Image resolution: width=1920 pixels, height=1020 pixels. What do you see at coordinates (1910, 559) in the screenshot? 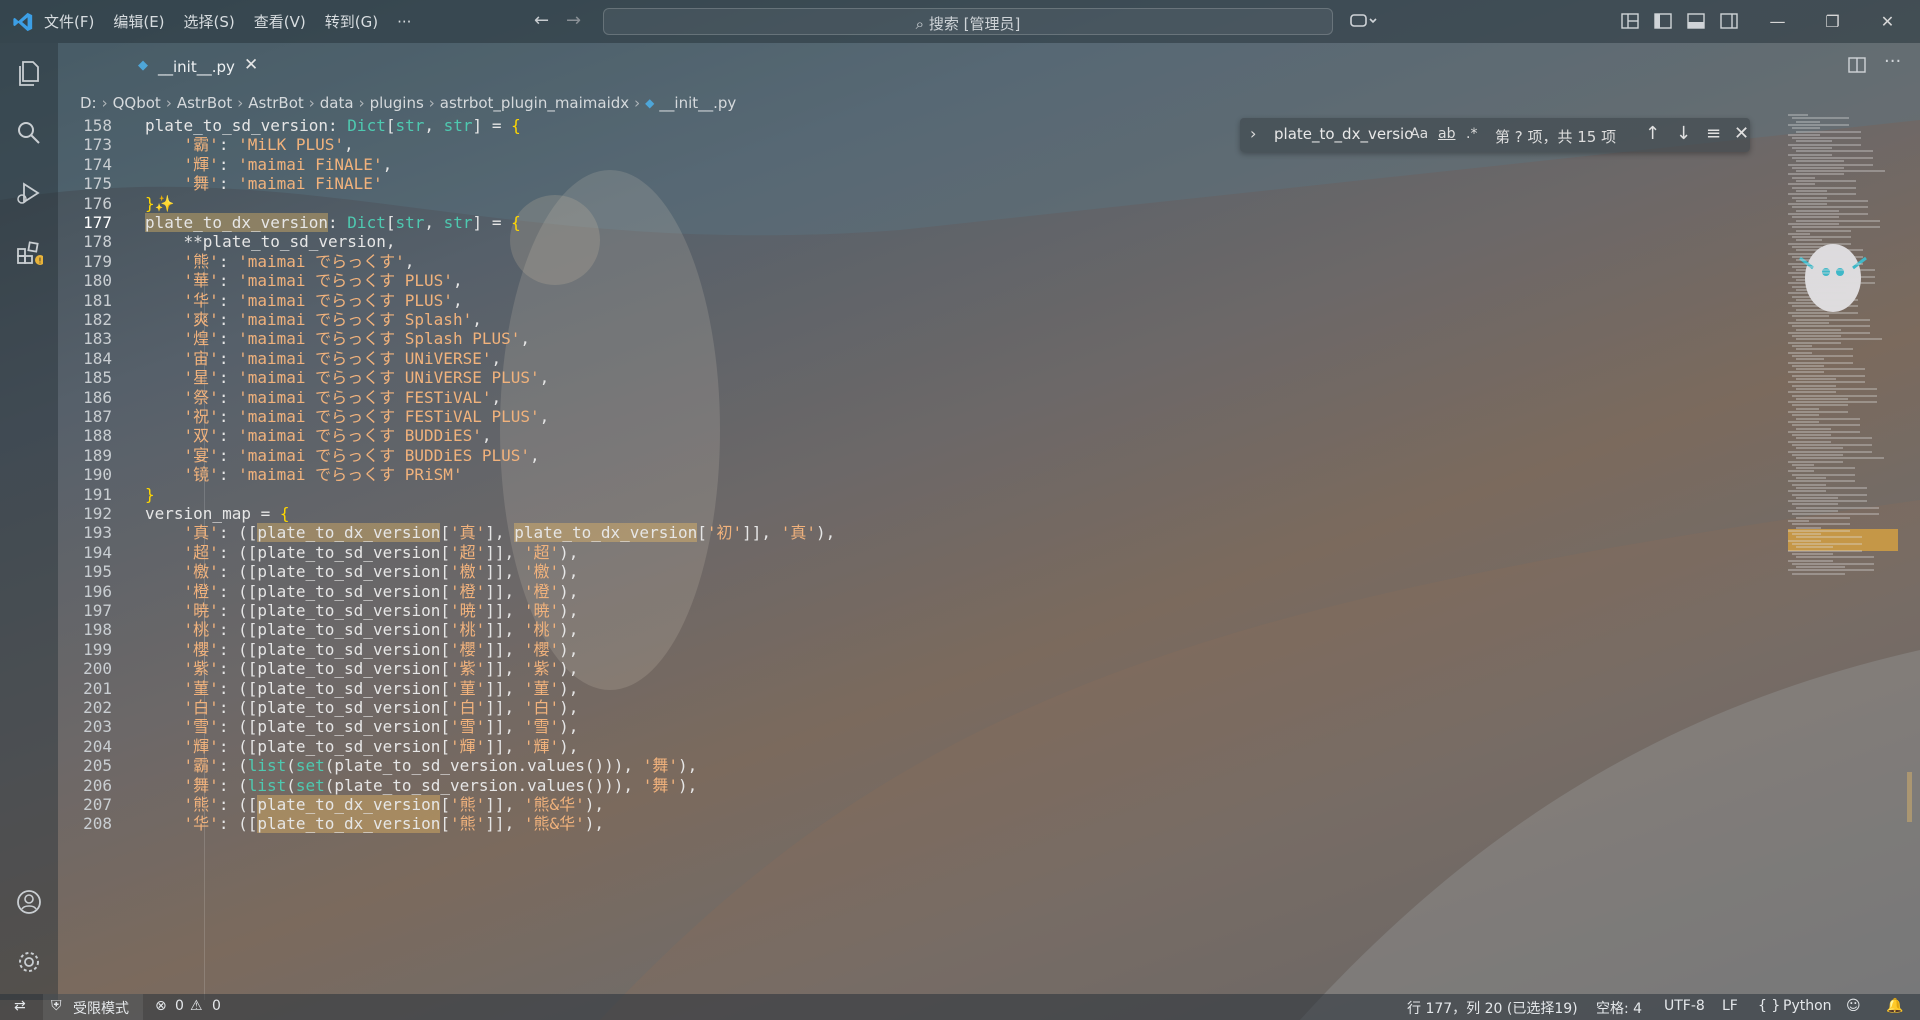
I see `vertical-scrollbar` at bounding box center [1910, 559].